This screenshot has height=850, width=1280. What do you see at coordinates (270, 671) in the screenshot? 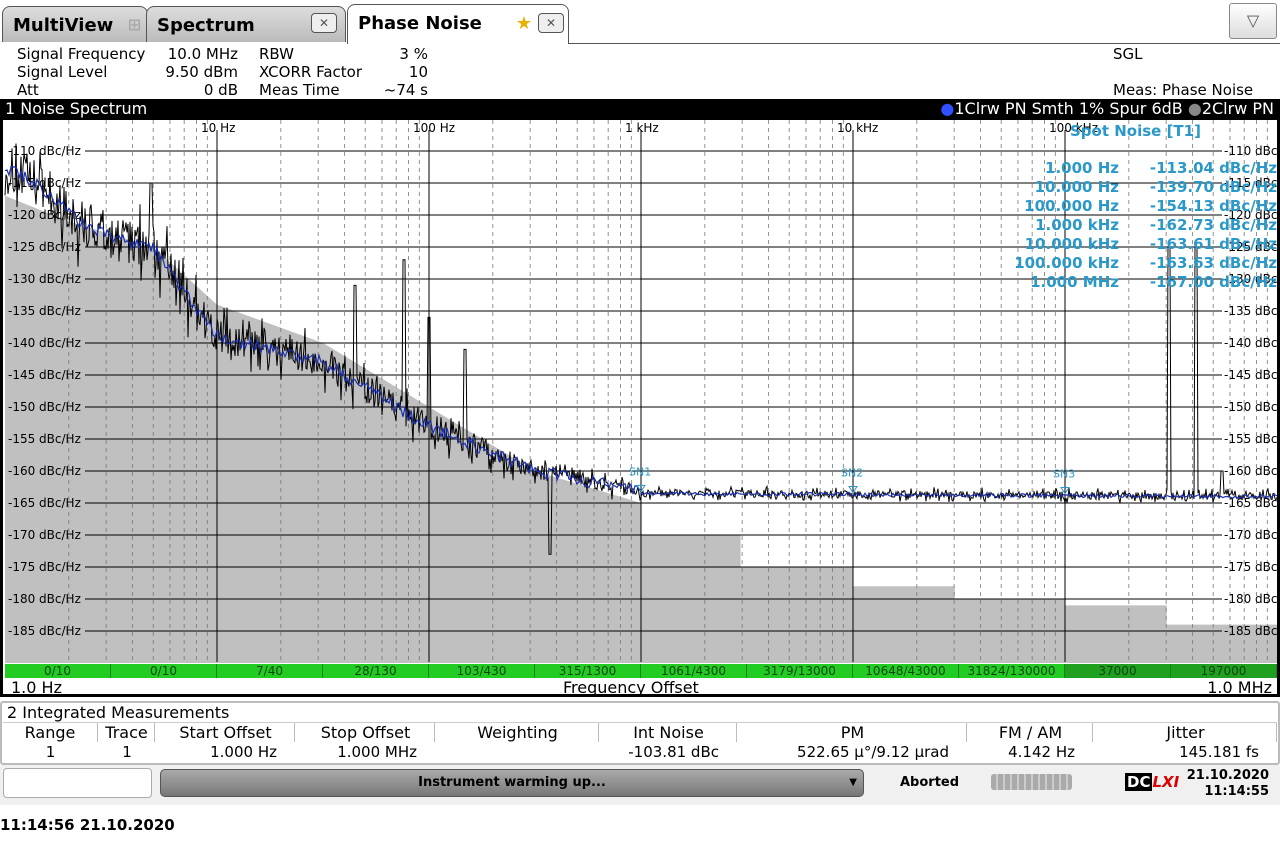
I see `xcorr-segment: 7/40` at bounding box center [270, 671].